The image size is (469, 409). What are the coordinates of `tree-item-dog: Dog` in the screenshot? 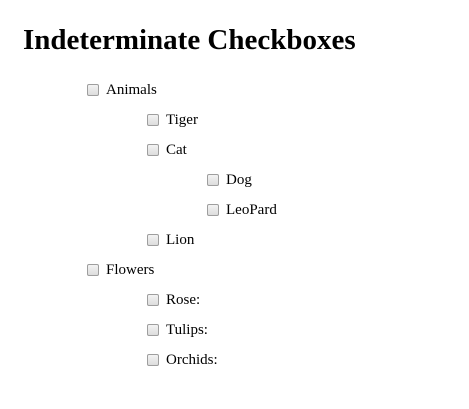 It's located at (229, 180).